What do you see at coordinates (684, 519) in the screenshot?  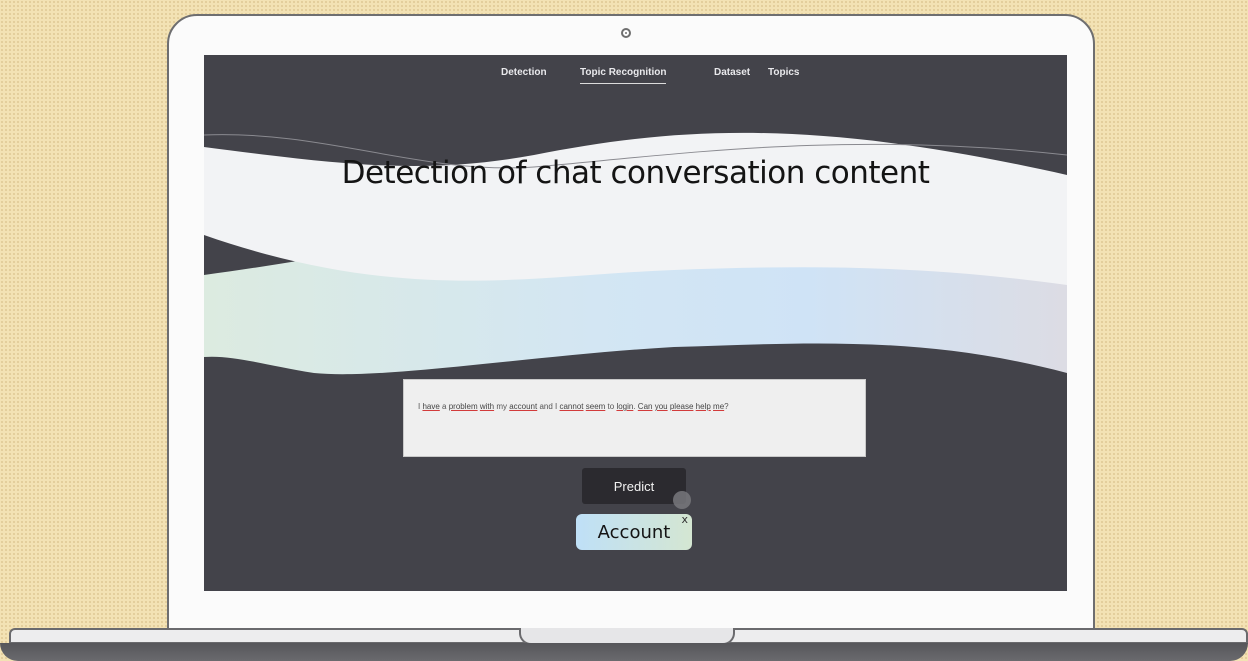 I see `close-icon: x` at bounding box center [684, 519].